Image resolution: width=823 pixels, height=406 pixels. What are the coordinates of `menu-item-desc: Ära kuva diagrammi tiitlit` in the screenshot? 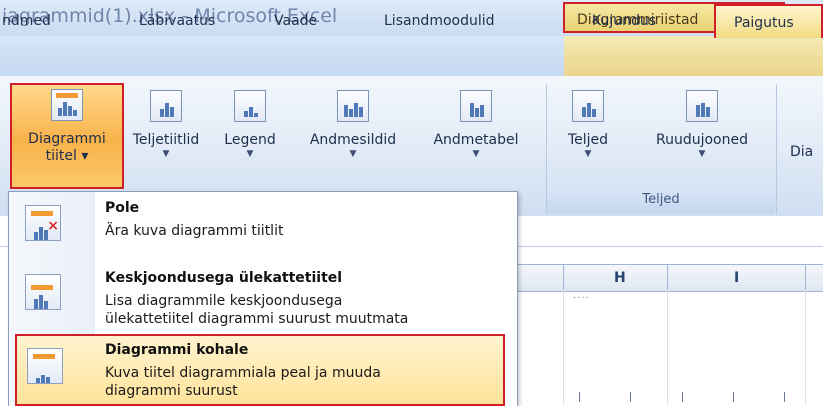 It's located at (194, 231).